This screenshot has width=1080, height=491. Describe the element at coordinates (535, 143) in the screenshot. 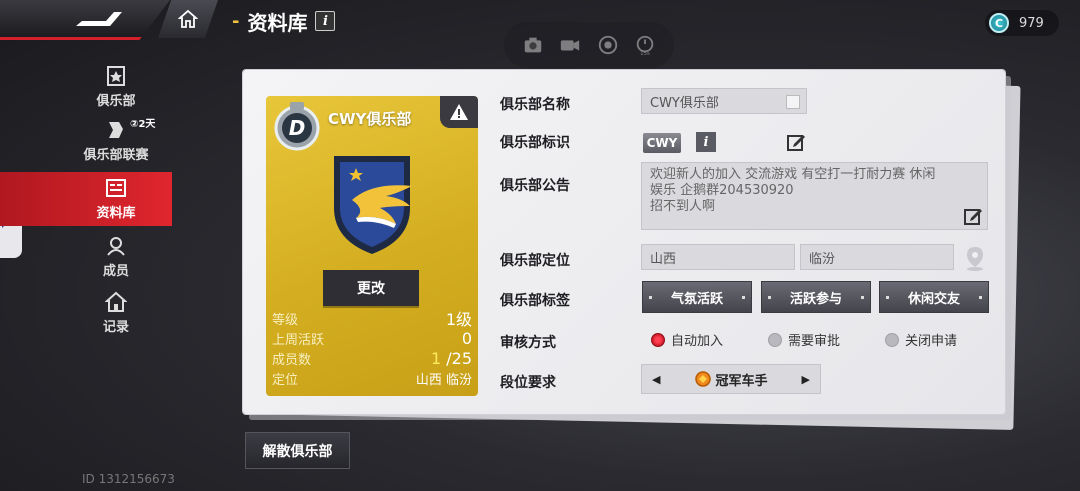

I see `club-tag-label: 俱乐部标识` at that location.